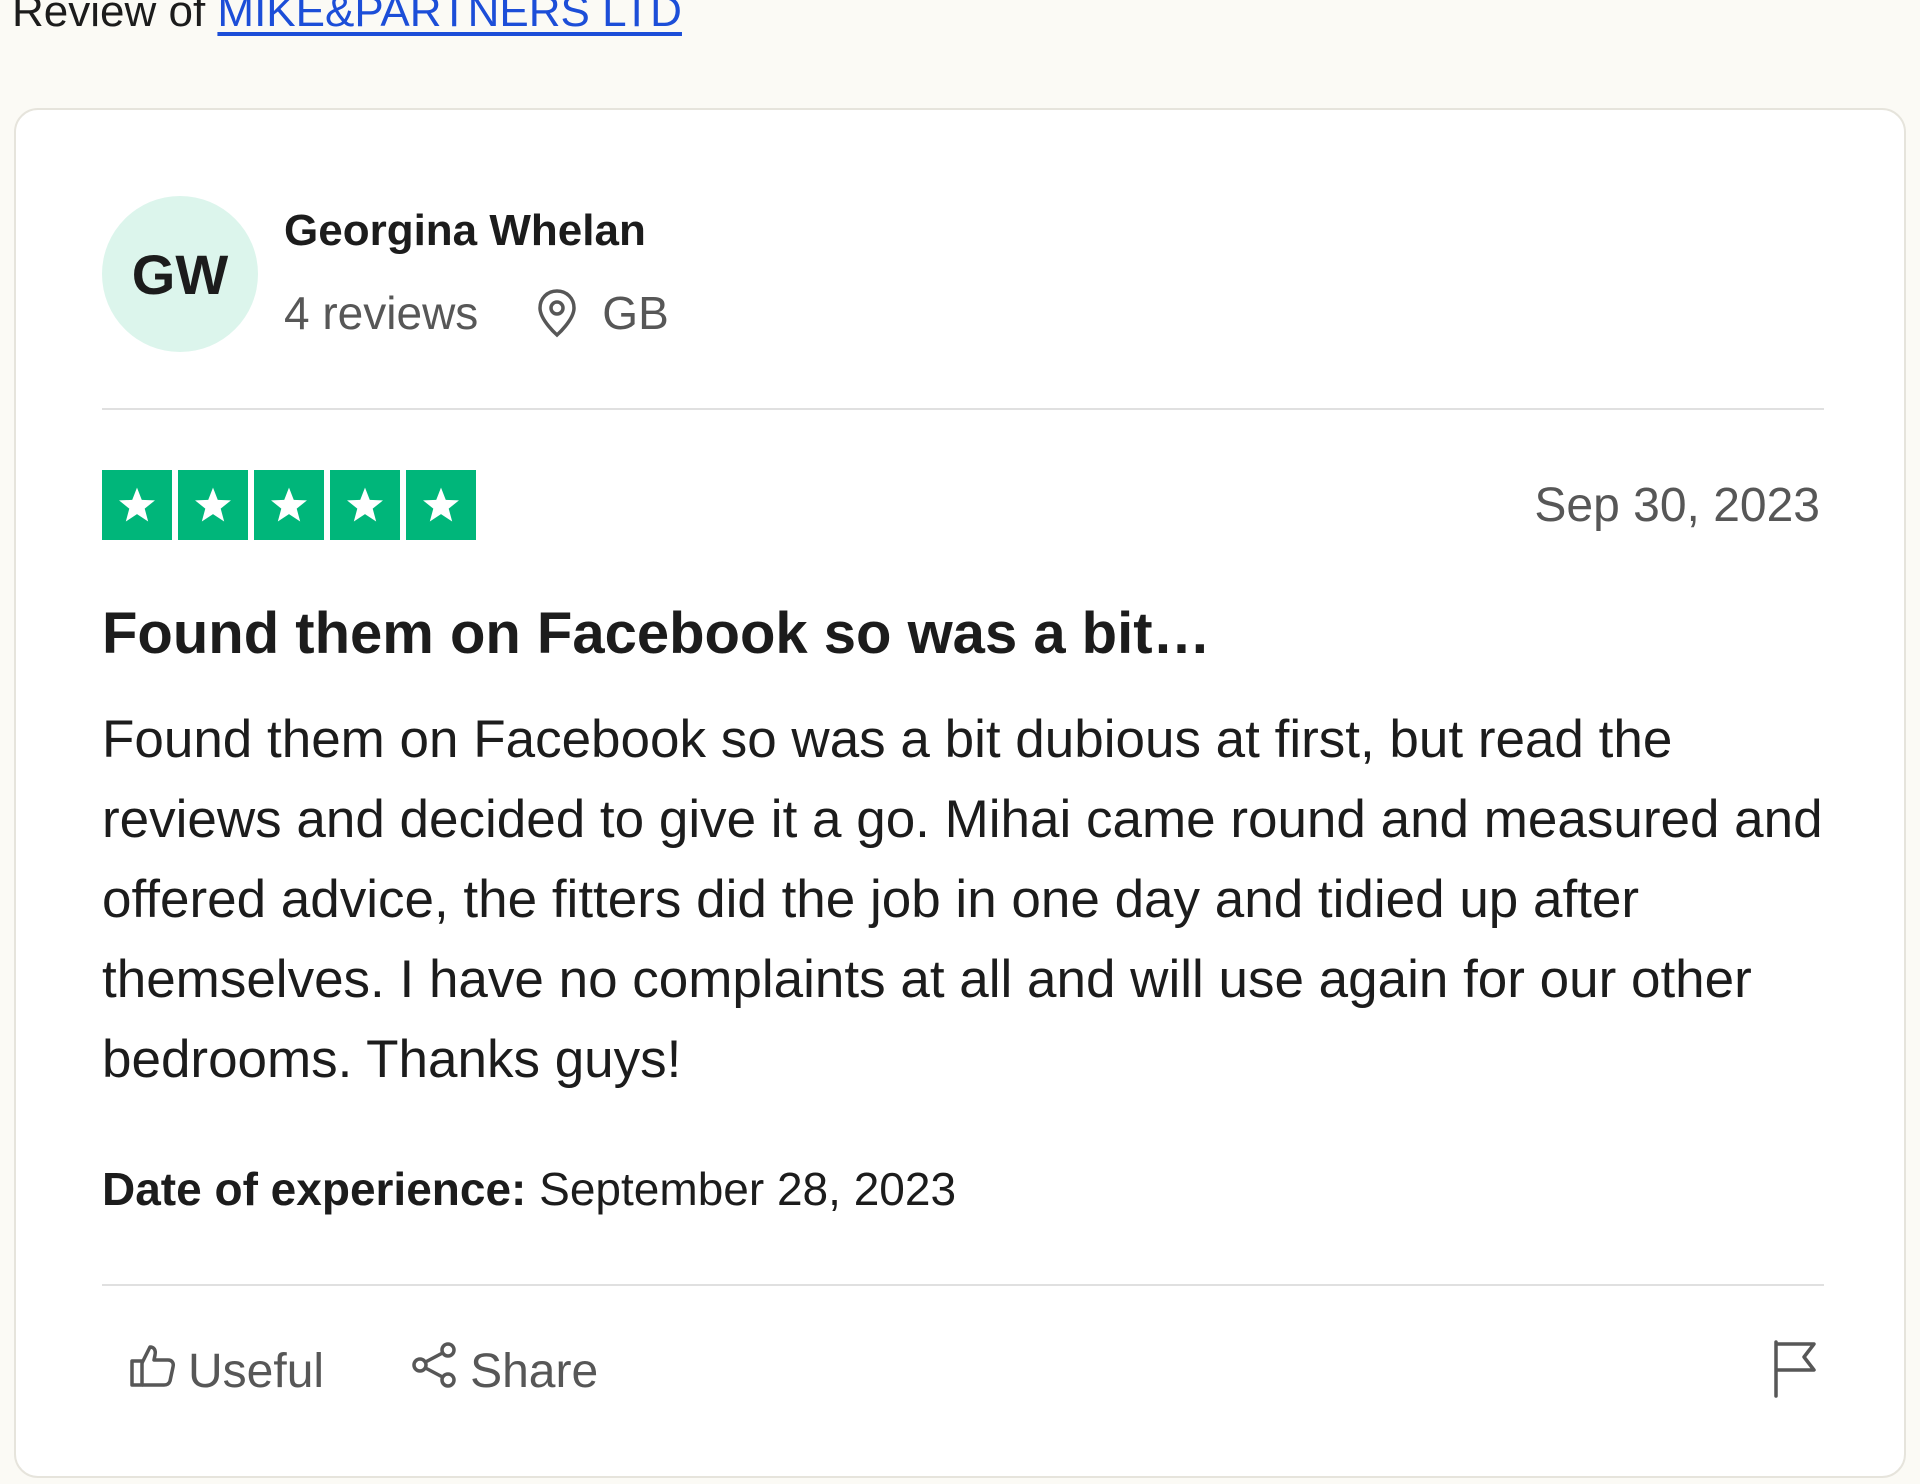 This screenshot has width=1920, height=1484. What do you see at coordinates (109, 18) in the screenshot?
I see `review-heading-prefix: Review of` at bounding box center [109, 18].